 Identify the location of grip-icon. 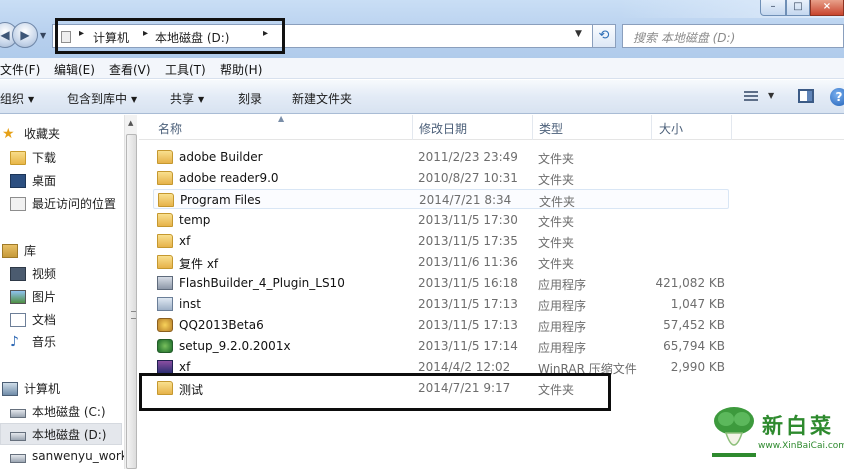
(133, 315).